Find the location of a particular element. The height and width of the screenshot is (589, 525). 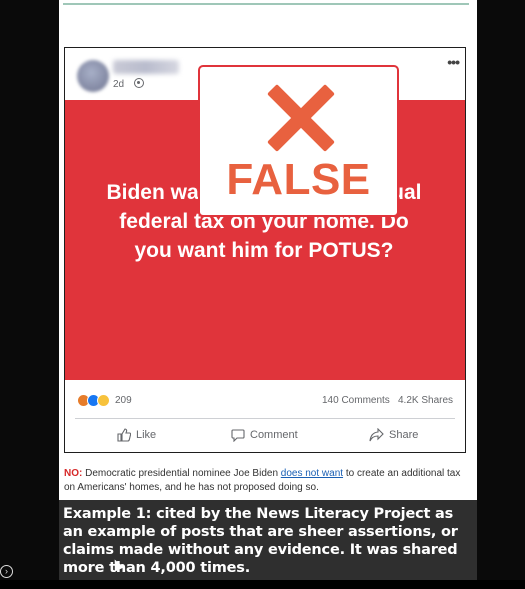

bottom-strip is located at coordinates (262, 584).